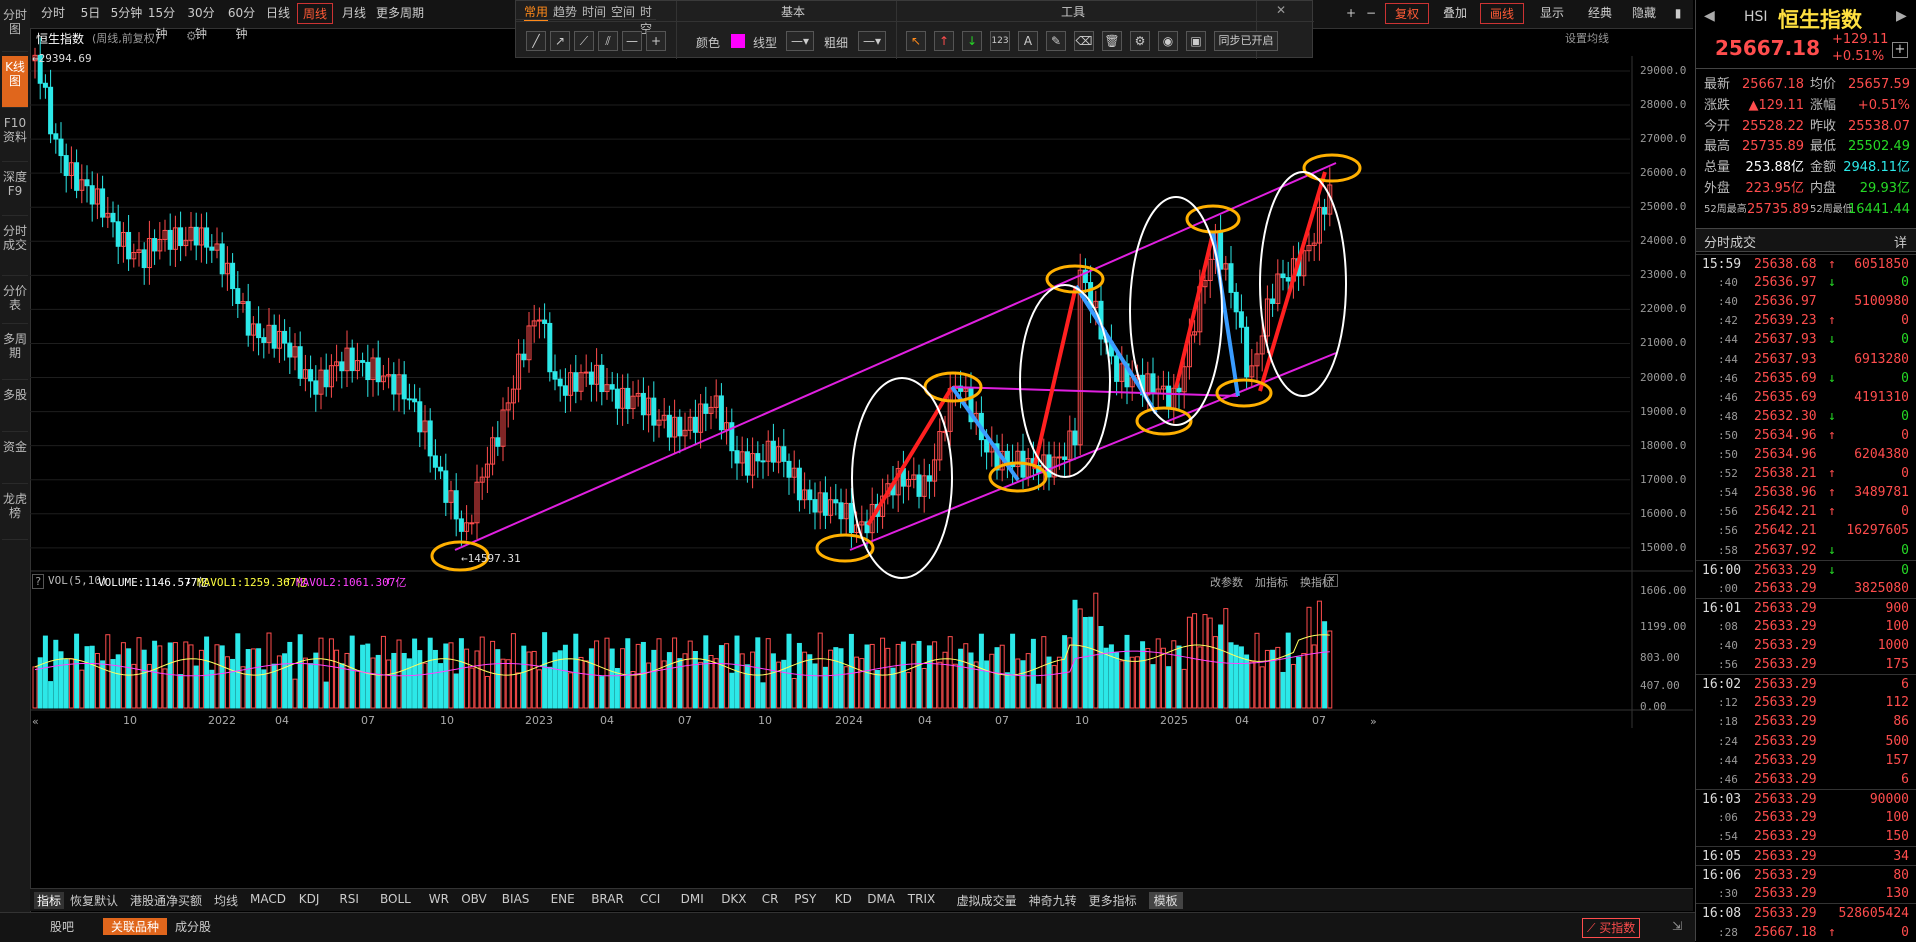  What do you see at coordinates (268, 899) in the screenshot?
I see `indicator-4: MACD` at bounding box center [268, 899].